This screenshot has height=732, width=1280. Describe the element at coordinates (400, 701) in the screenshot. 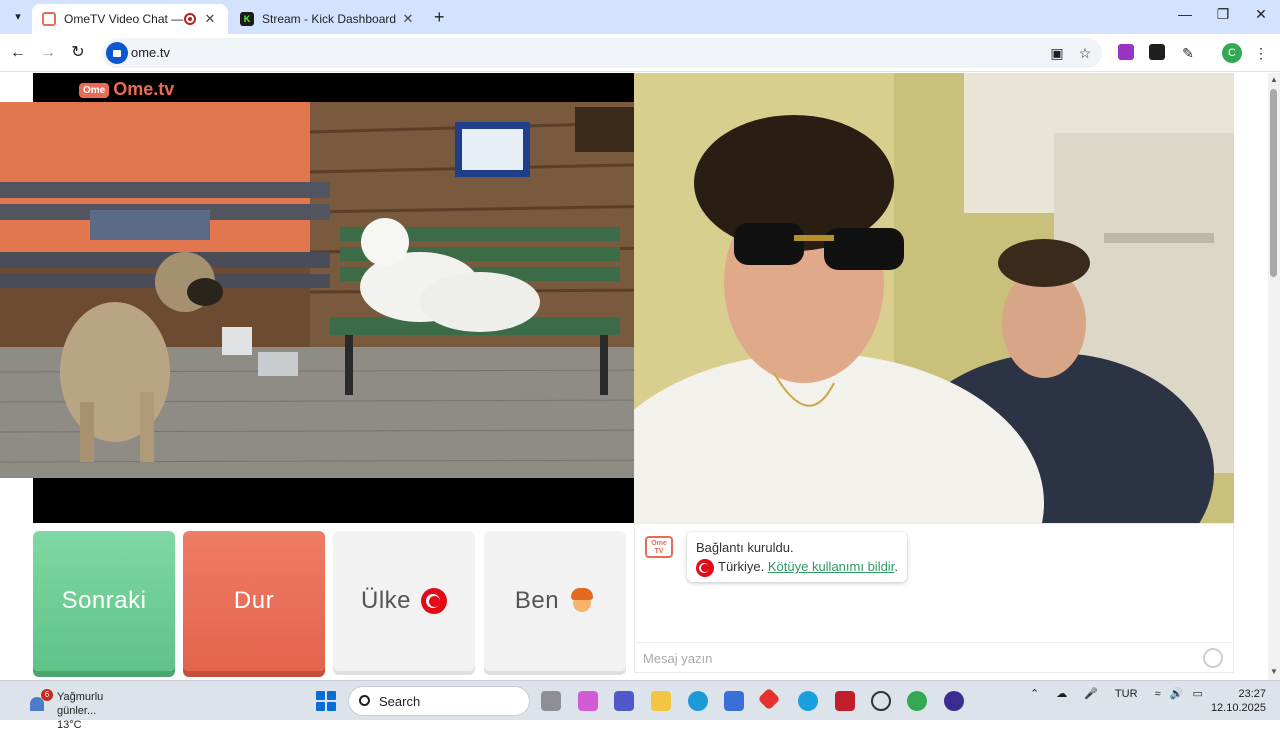

I see `search-label: Search` at that location.